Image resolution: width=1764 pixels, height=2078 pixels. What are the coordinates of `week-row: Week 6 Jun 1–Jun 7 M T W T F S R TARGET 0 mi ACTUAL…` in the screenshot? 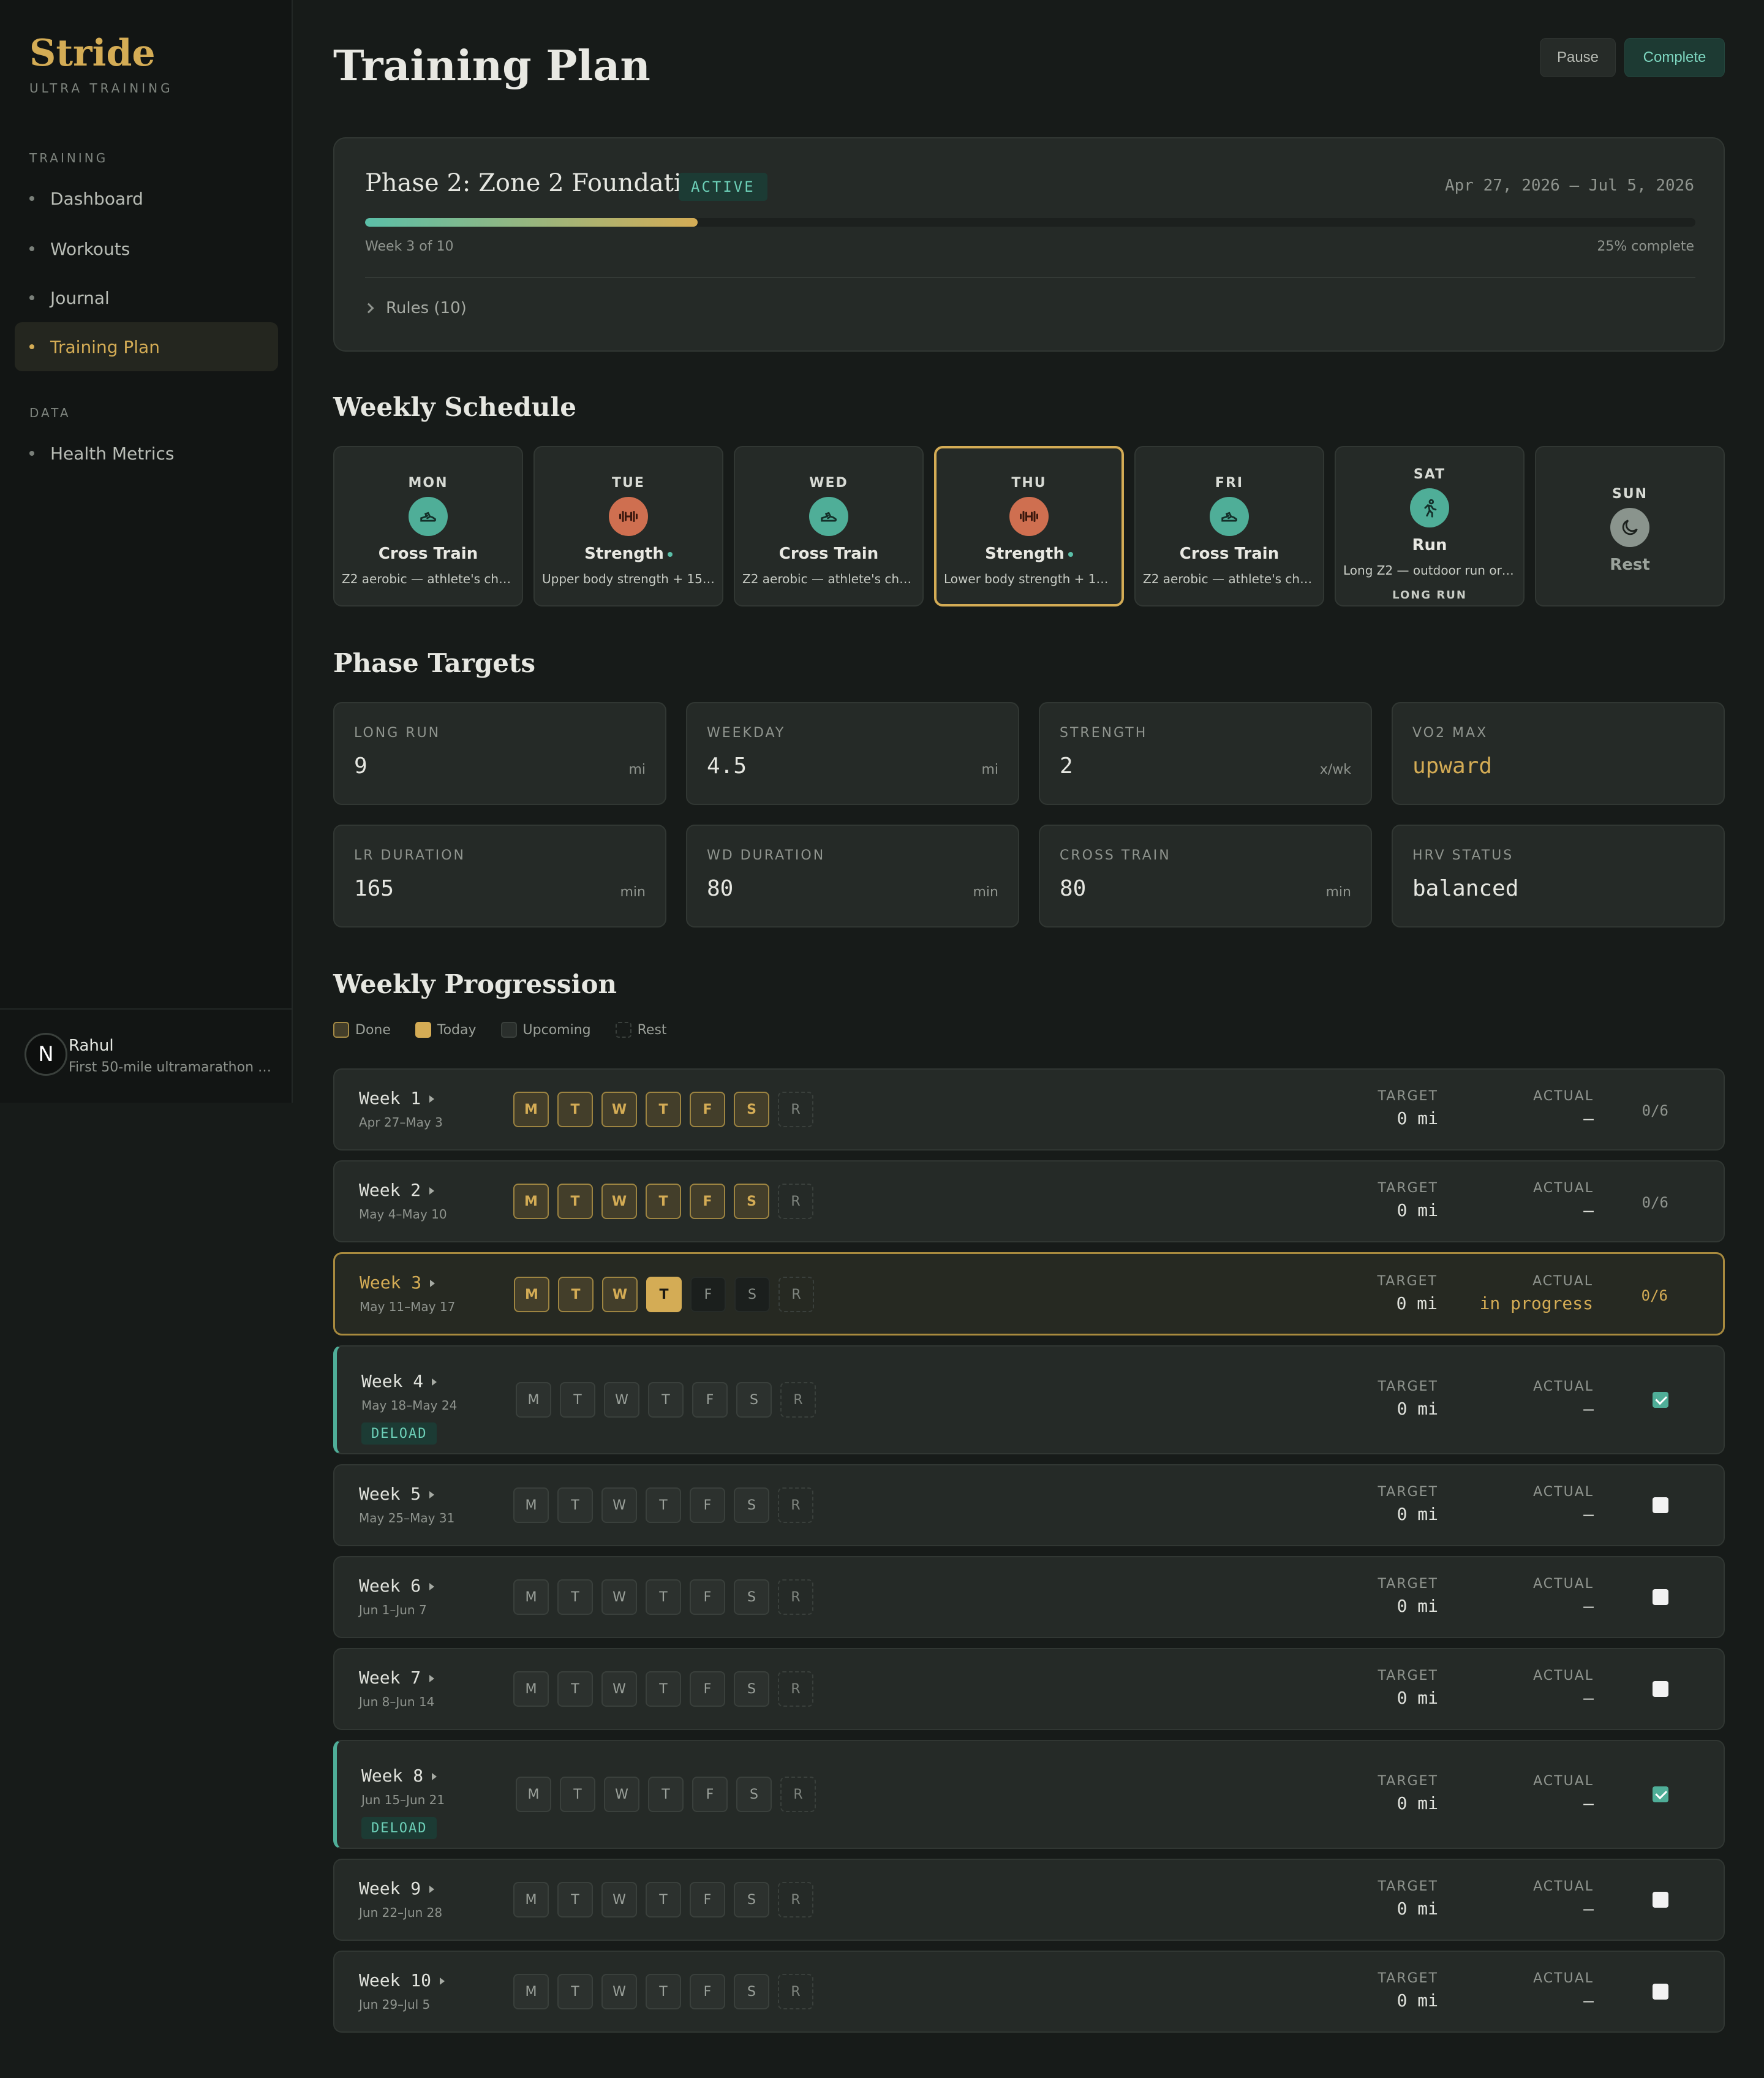 It's located at (1029, 1597).